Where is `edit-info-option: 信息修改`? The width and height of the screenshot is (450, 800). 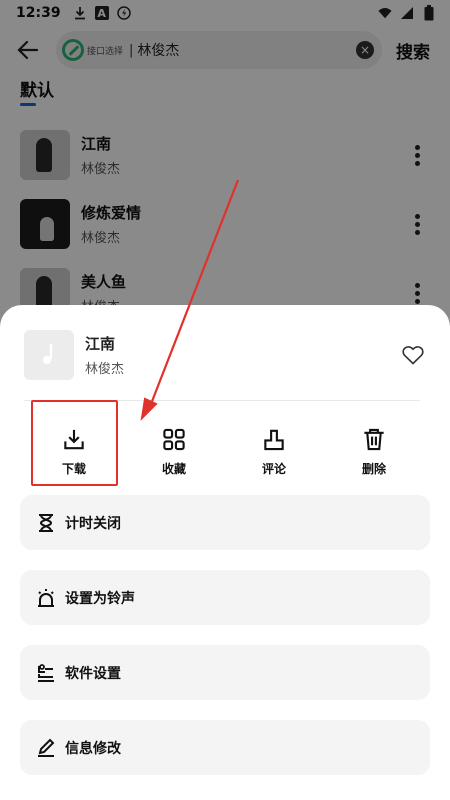 edit-info-option: 信息修改 is located at coordinates (225, 747).